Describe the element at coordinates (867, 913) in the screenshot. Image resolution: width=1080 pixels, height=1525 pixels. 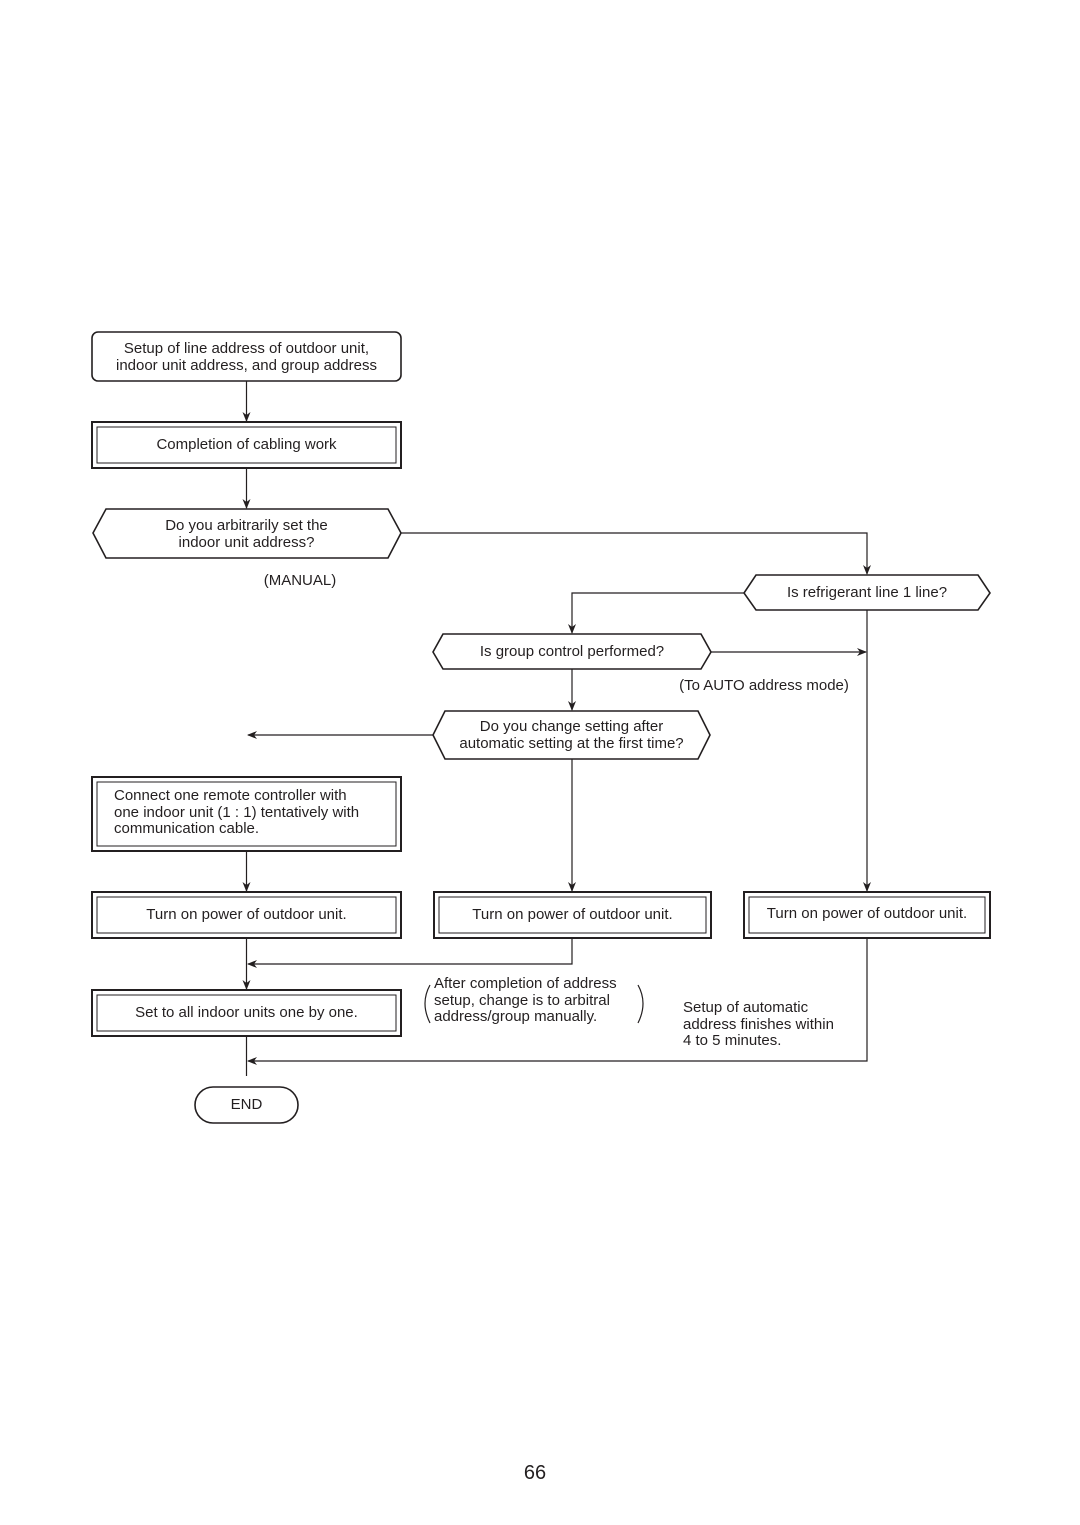
I see `power-box-3-text: Turn on power of outdoor unit.` at that location.